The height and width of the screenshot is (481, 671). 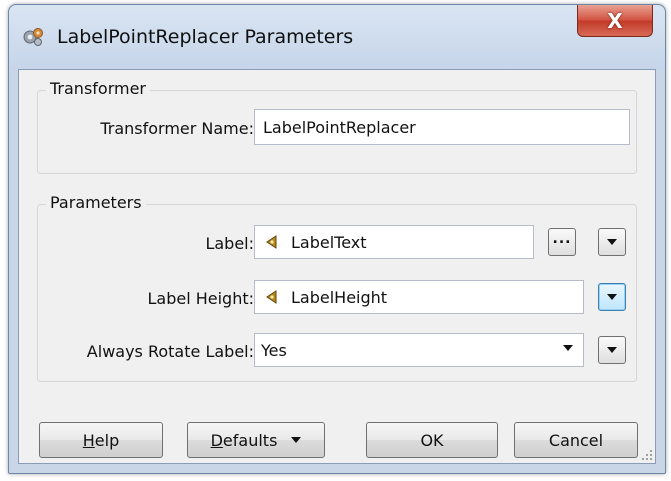 I want to click on label-height-param-label: Label Height:, so click(x=200, y=298).